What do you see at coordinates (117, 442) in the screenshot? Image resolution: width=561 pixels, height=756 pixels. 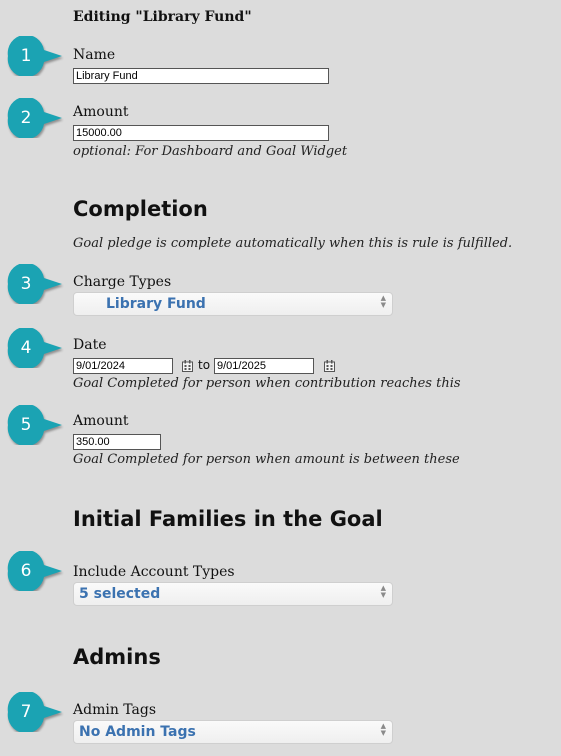 I see `completion-amount-input` at bounding box center [117, 442].